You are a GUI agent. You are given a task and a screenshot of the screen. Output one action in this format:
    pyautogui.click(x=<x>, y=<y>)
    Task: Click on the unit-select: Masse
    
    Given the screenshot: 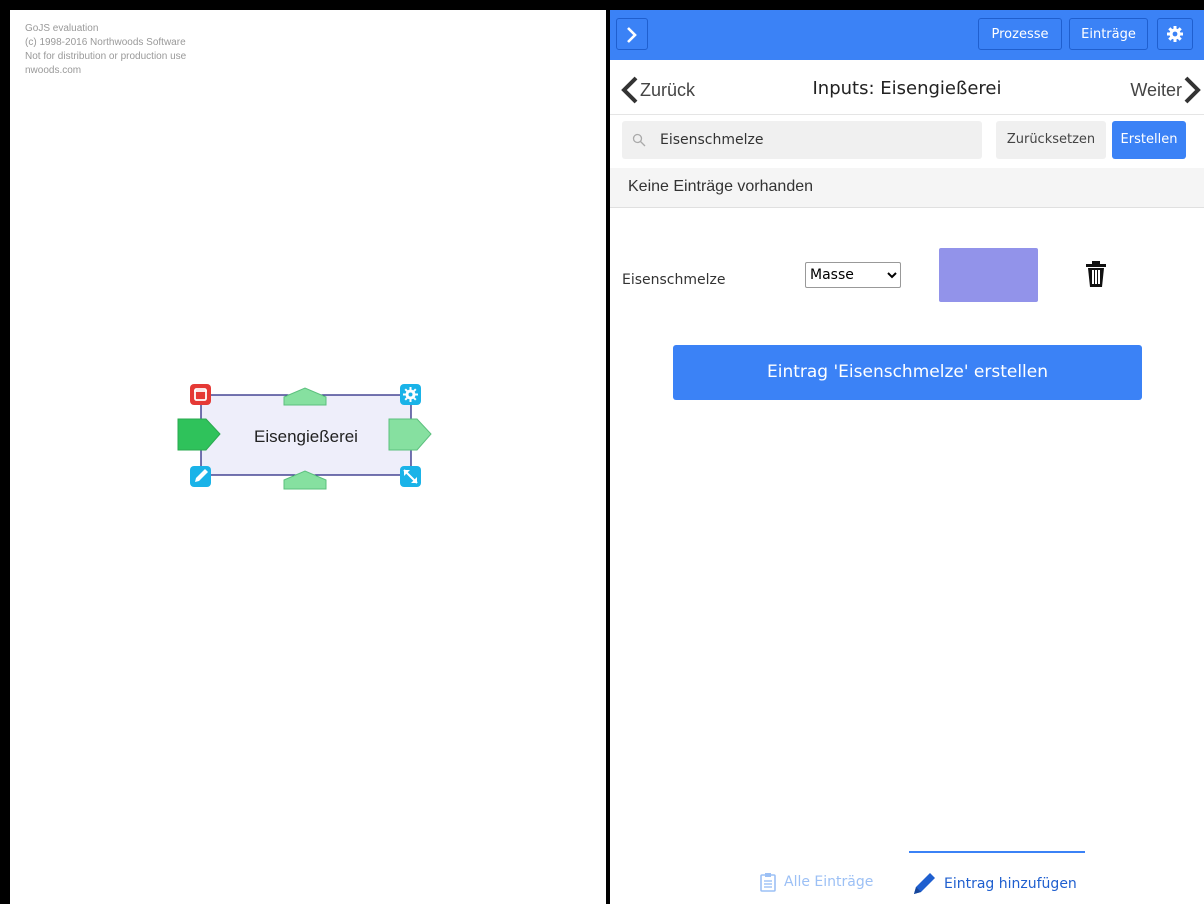 What is the action you would take?
    pyautogui.click(x=853, y=275)
    